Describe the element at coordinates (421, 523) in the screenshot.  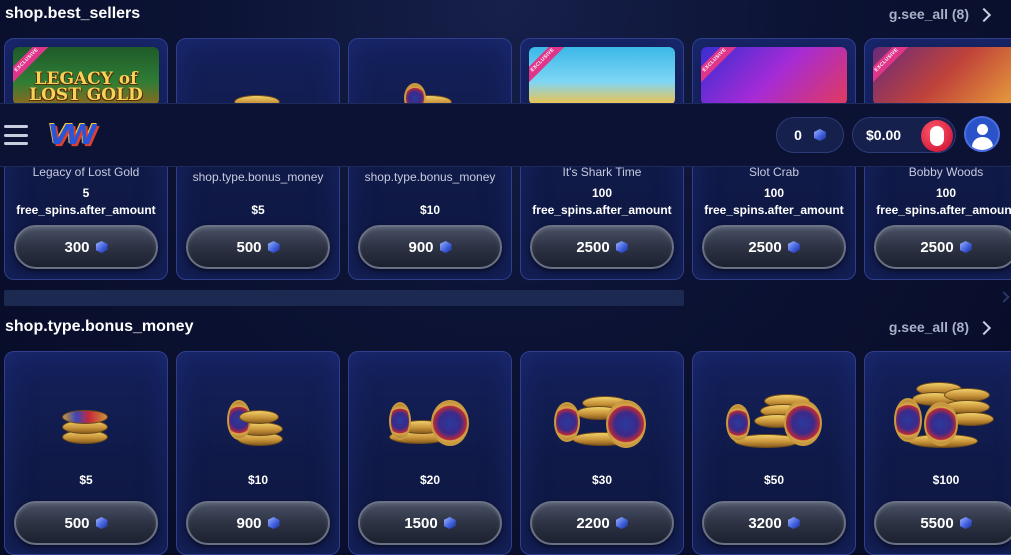
I see `price-label: 1500` at that location.